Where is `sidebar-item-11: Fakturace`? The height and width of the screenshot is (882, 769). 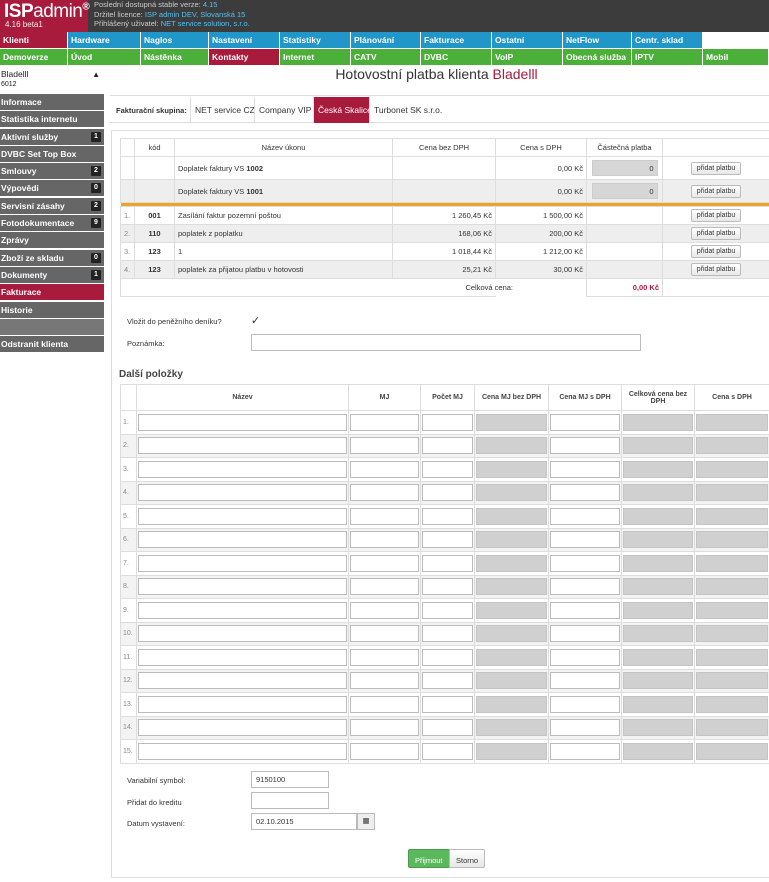
sidebar-item-11: Fakturace is located at coordinates (52, 292).